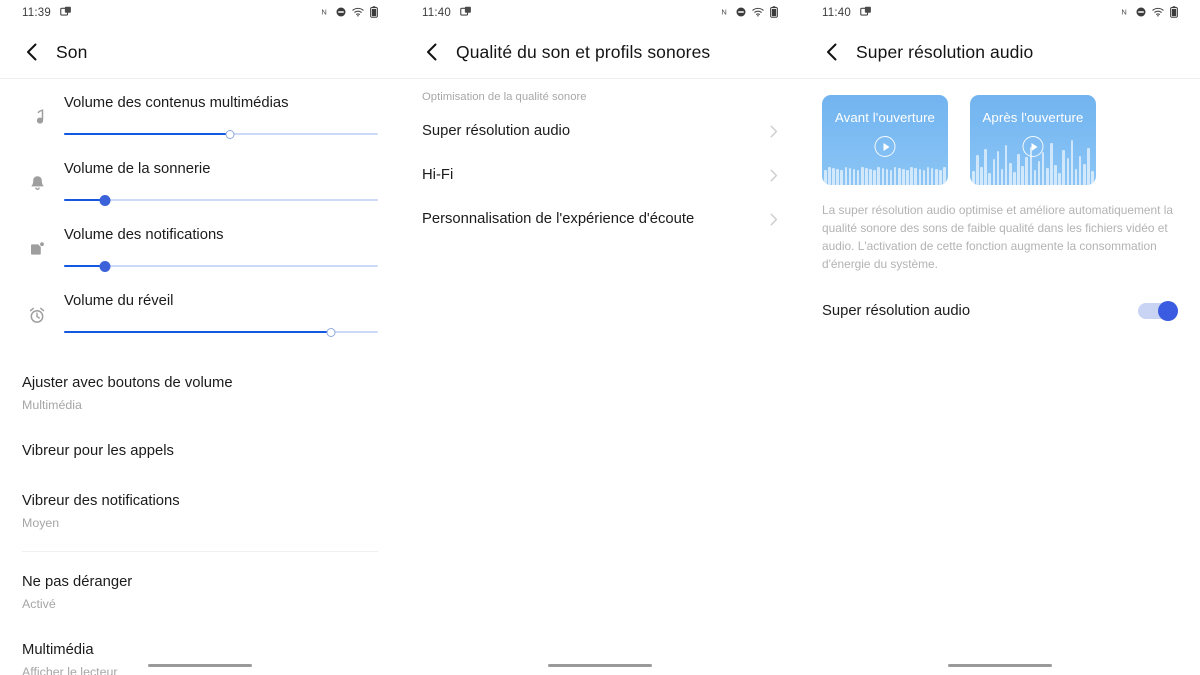 The image size is (1200, 675). I want to click on card-after: Après l'ouverture, so click(1033, 140).